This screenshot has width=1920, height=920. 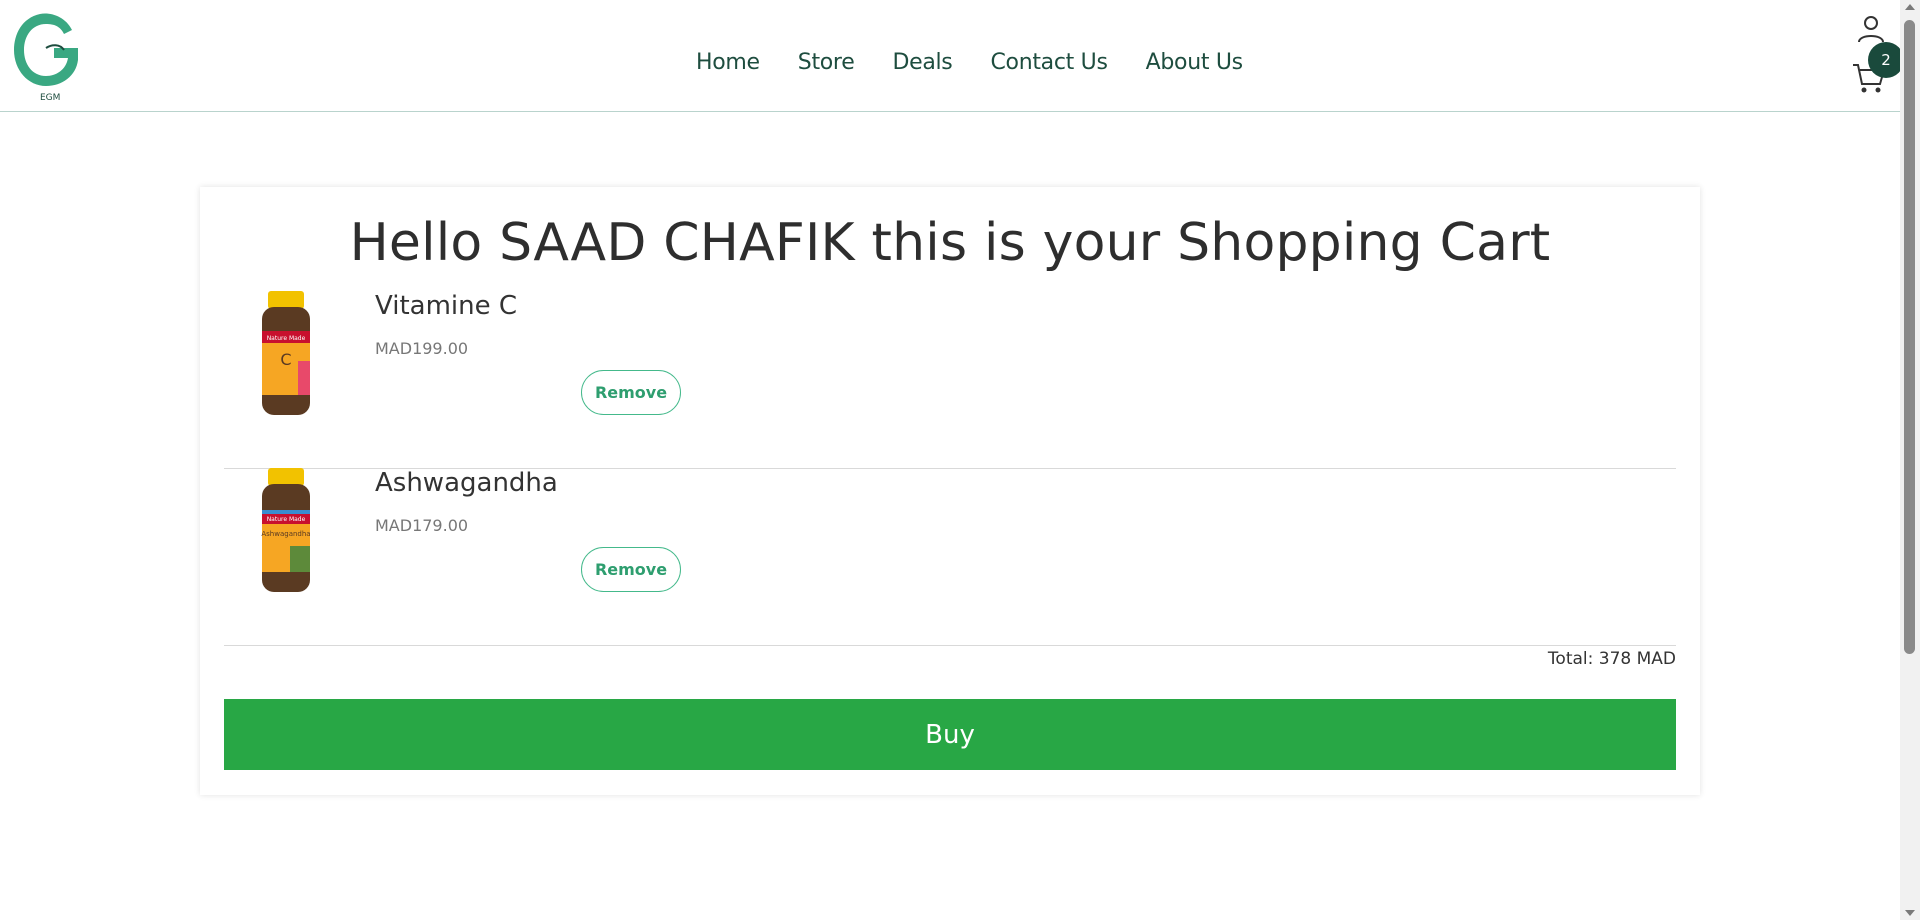 I want to click on nav-about-us: About Us, so click(x=1195, y=62).